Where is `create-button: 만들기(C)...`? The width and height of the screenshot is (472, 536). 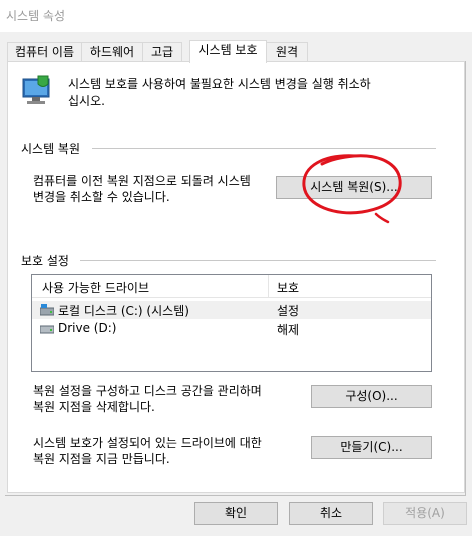 create-button: 만들기(C)... is located at coordinates (371, 447).